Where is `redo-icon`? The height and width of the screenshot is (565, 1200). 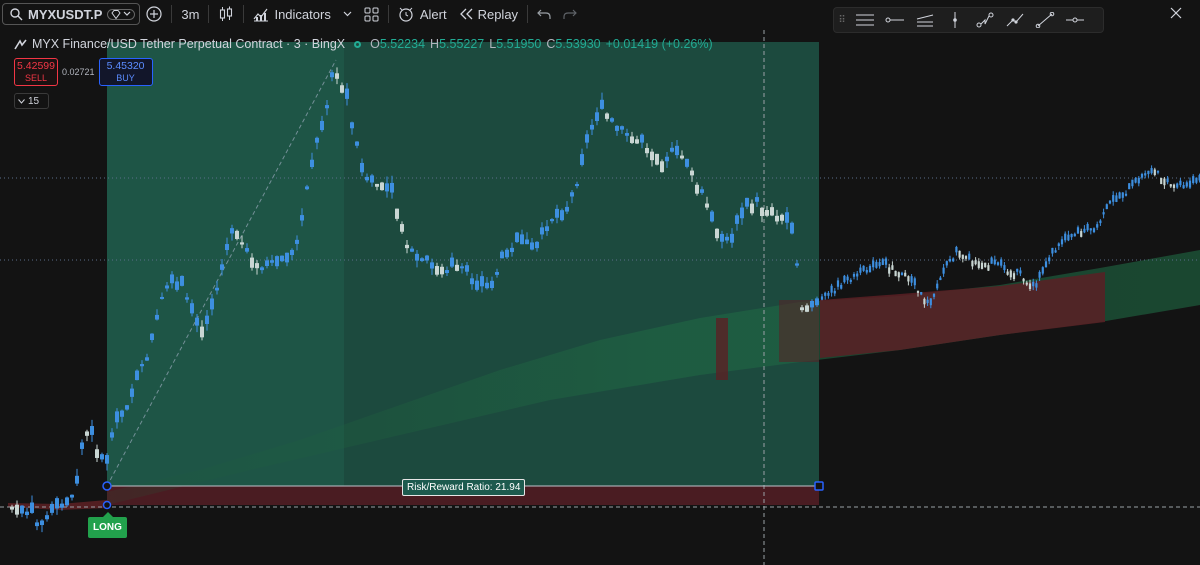 redo-icon is located at coordinates (570, 14).